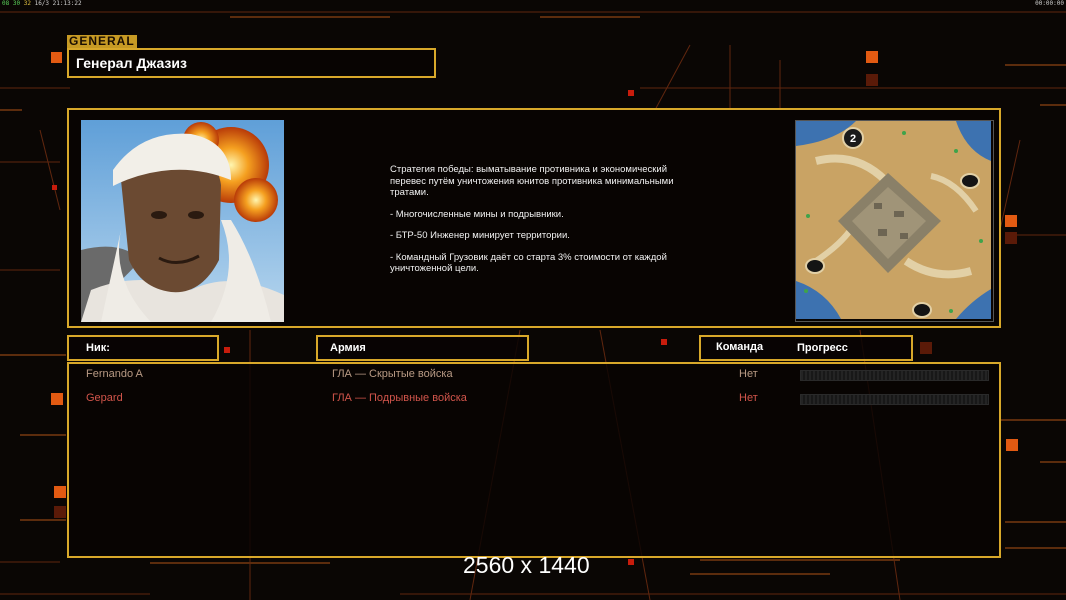  What do you see at coordinates (526, 565) in the screenshot?
I see `resolution-watermark: 2560 x 1440` at bounding box center [526, 565].